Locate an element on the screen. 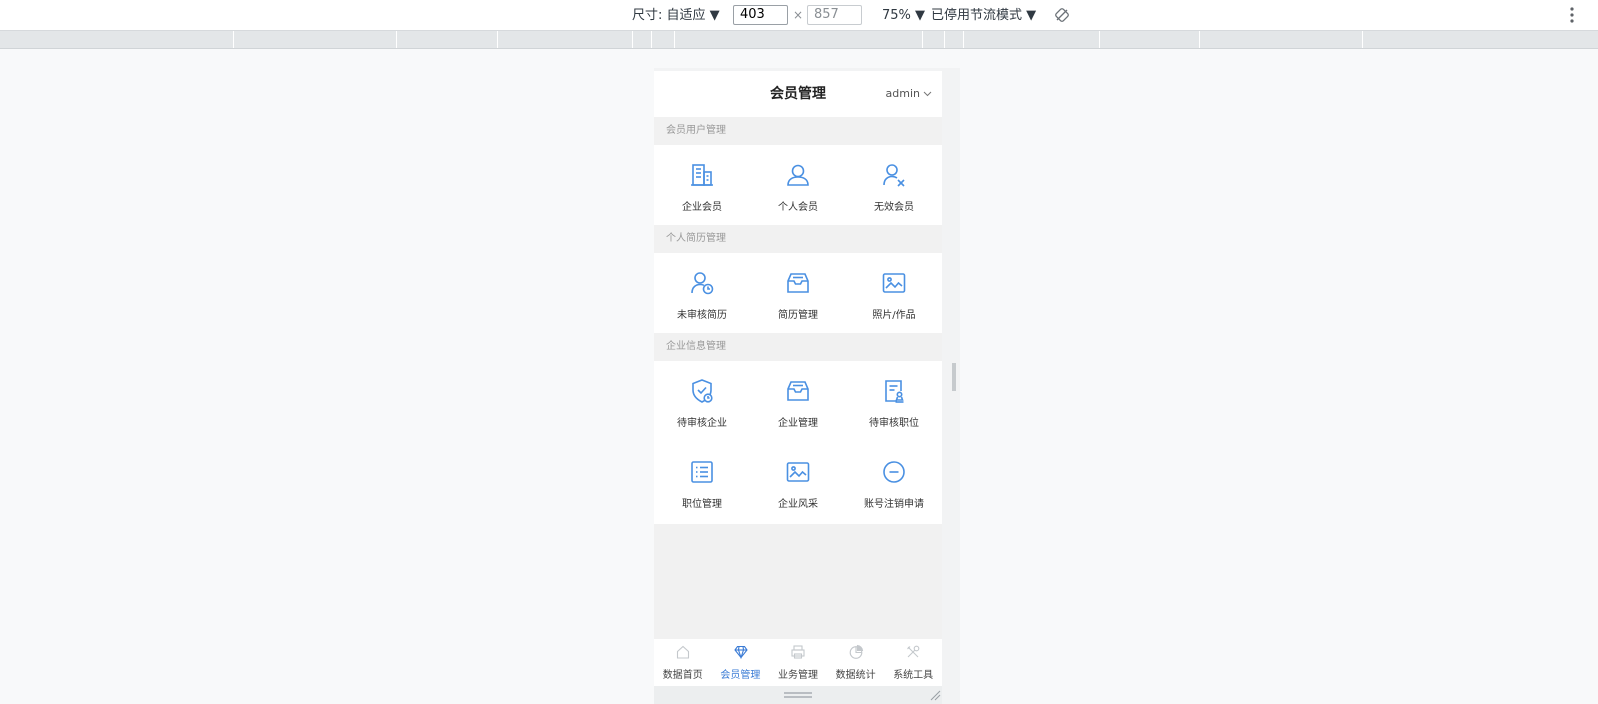 The width and height of the screenshot is (1598, 704). printer-icon is located at coordinates (798, 652).